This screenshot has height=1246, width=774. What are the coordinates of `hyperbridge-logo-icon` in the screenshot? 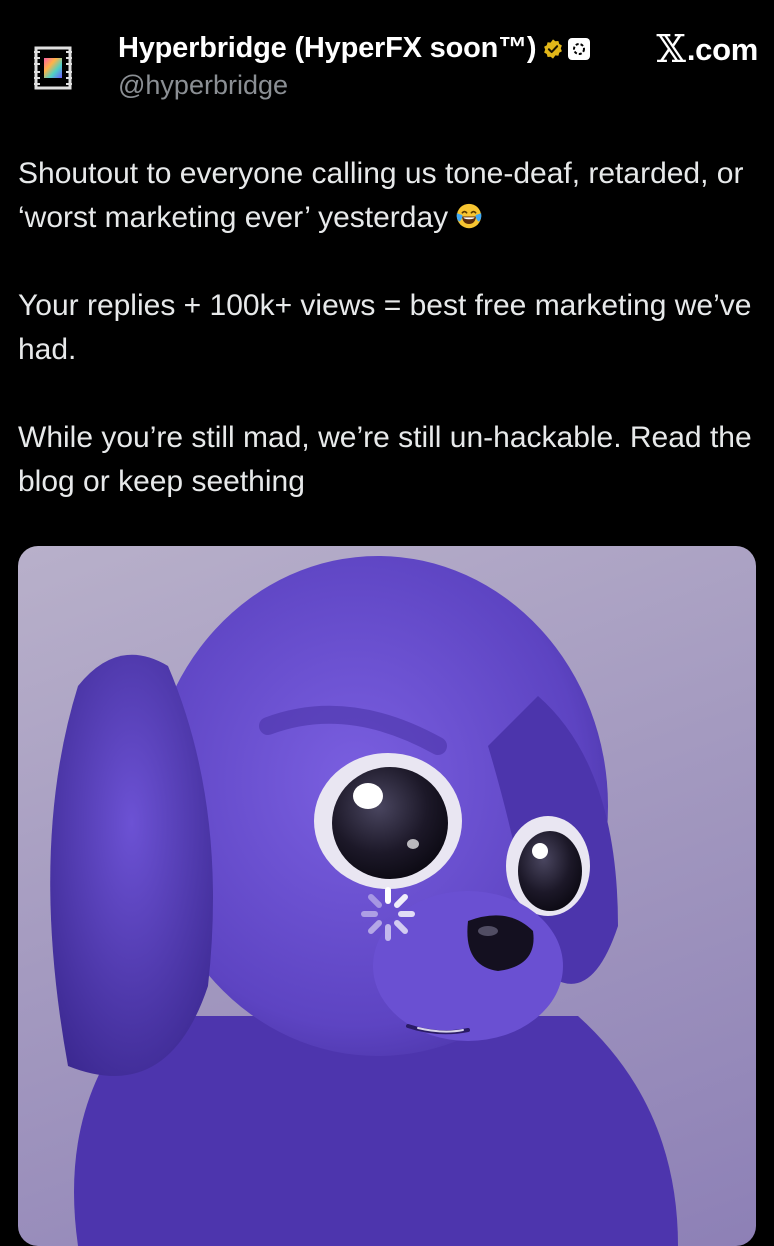 It's located at (53, 68).